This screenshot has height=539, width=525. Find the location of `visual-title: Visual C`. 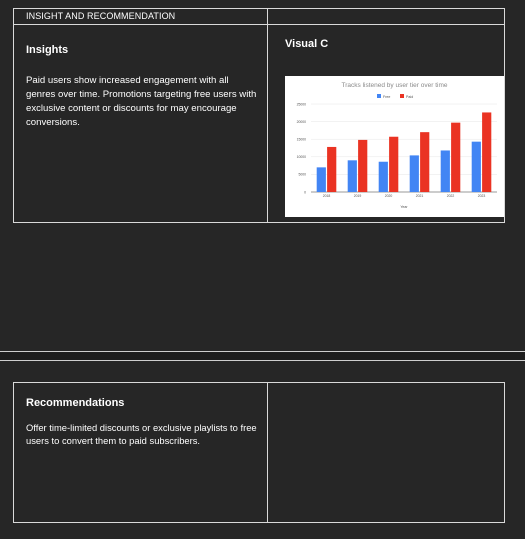

visual-title: Visual C is located at coordinates (307, 44).